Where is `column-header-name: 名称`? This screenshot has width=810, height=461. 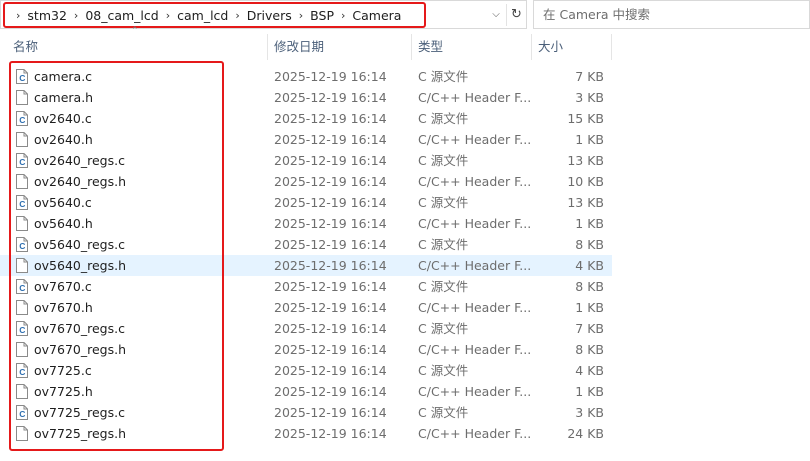
column-header-name: 名称 is located at coordinates (138, 47).